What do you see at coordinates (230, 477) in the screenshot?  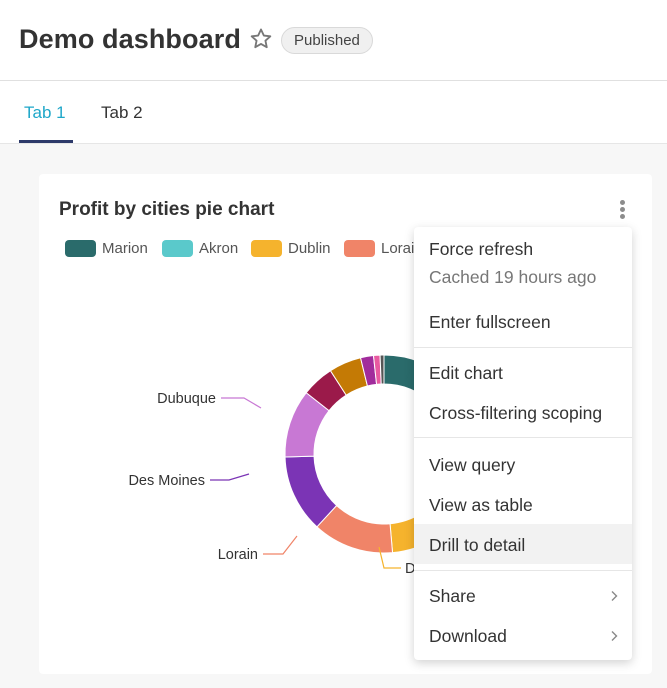 I see `leader-line-des-moines` at bounding box center [230, 477].